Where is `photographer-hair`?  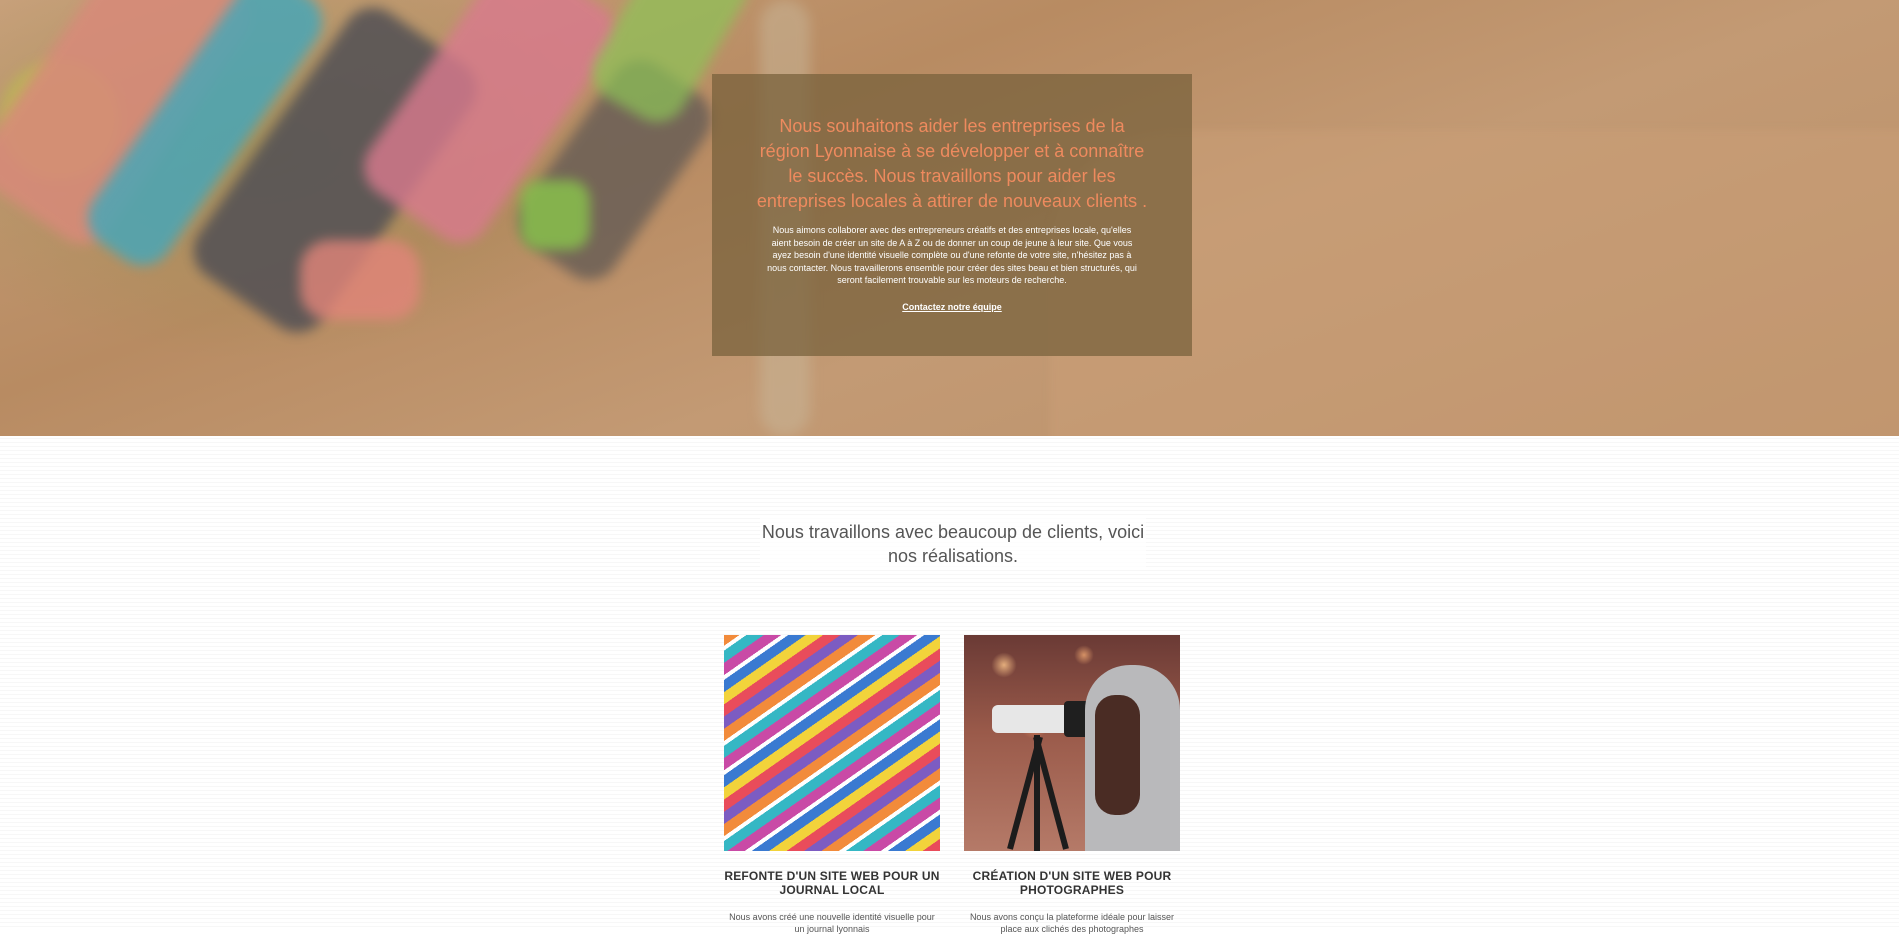 photographer-hair is located at coordinates (1117, 755).